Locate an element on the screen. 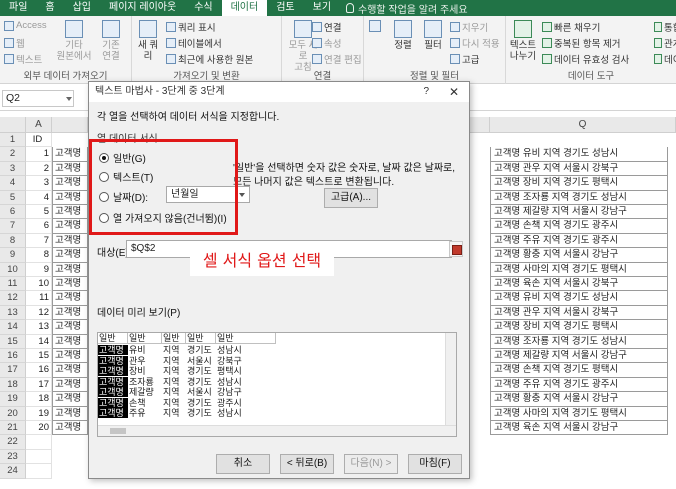  row-header: 7 is located at coordinates (13, 226).